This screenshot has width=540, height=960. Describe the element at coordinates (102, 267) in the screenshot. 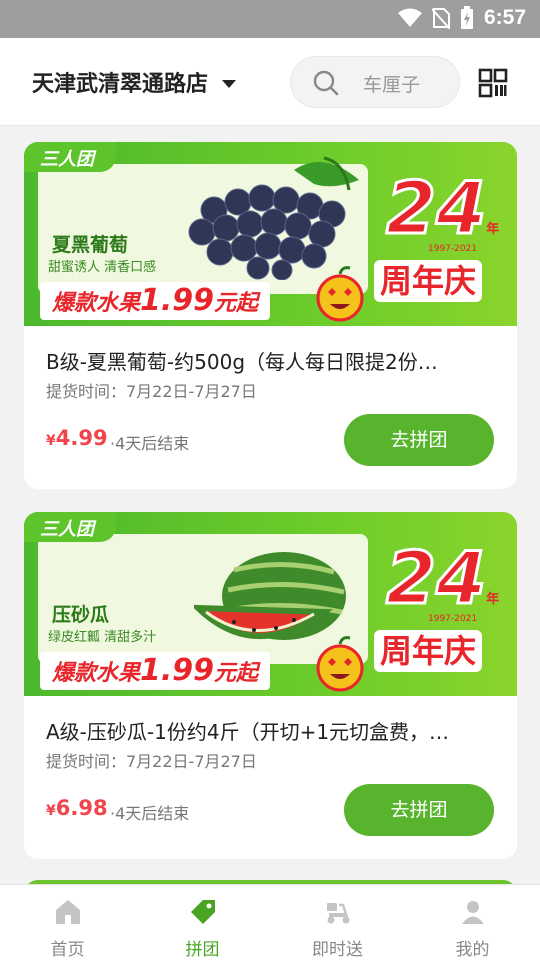

I see `banner-fruit-slogan: 甜蜜诱人 清香口感` at that location.